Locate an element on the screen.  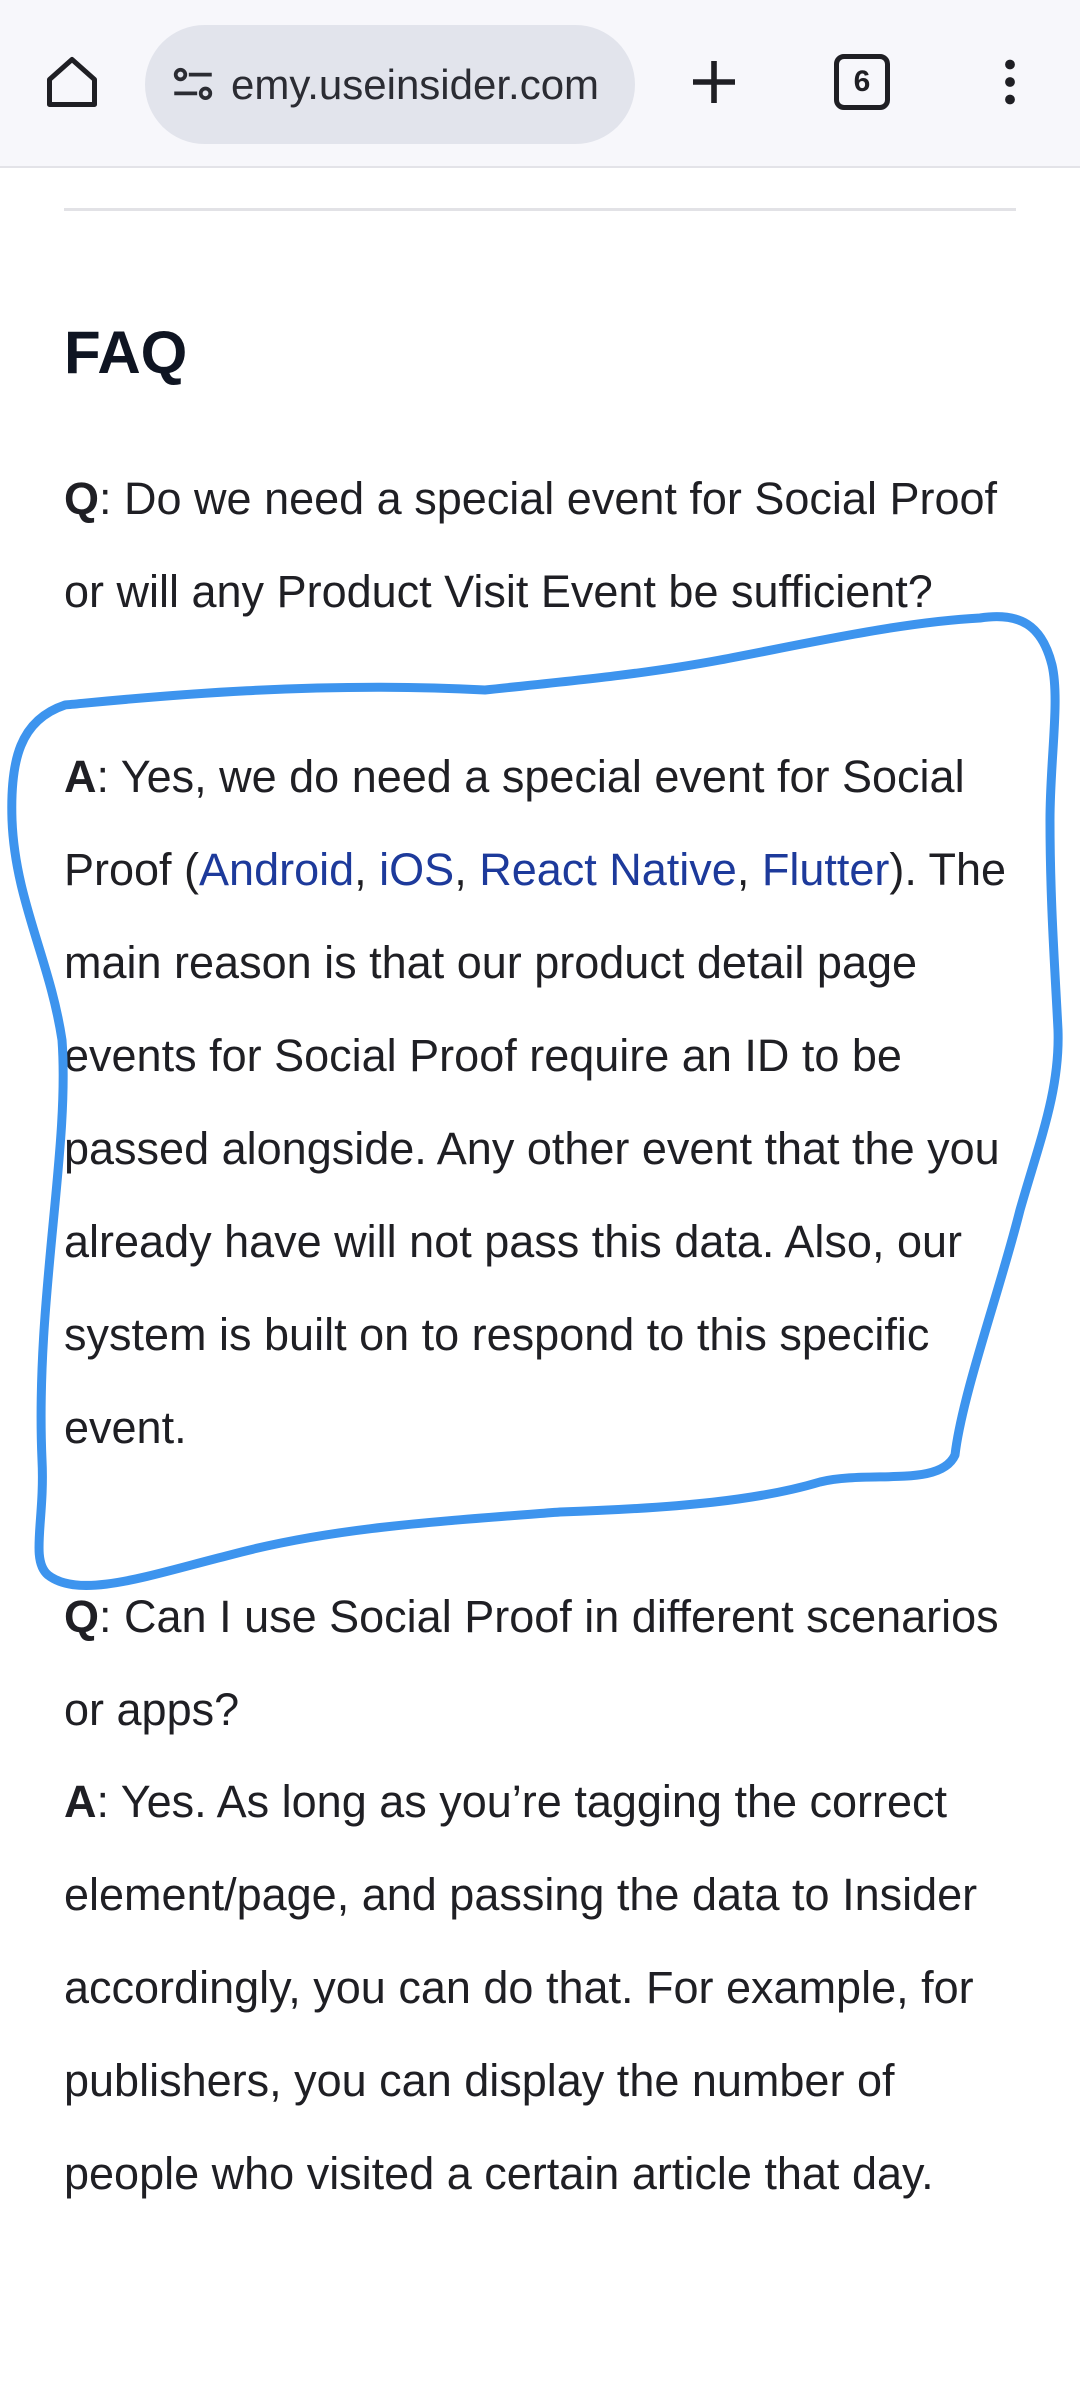
site-info-button is located at coordinates (193, 85).